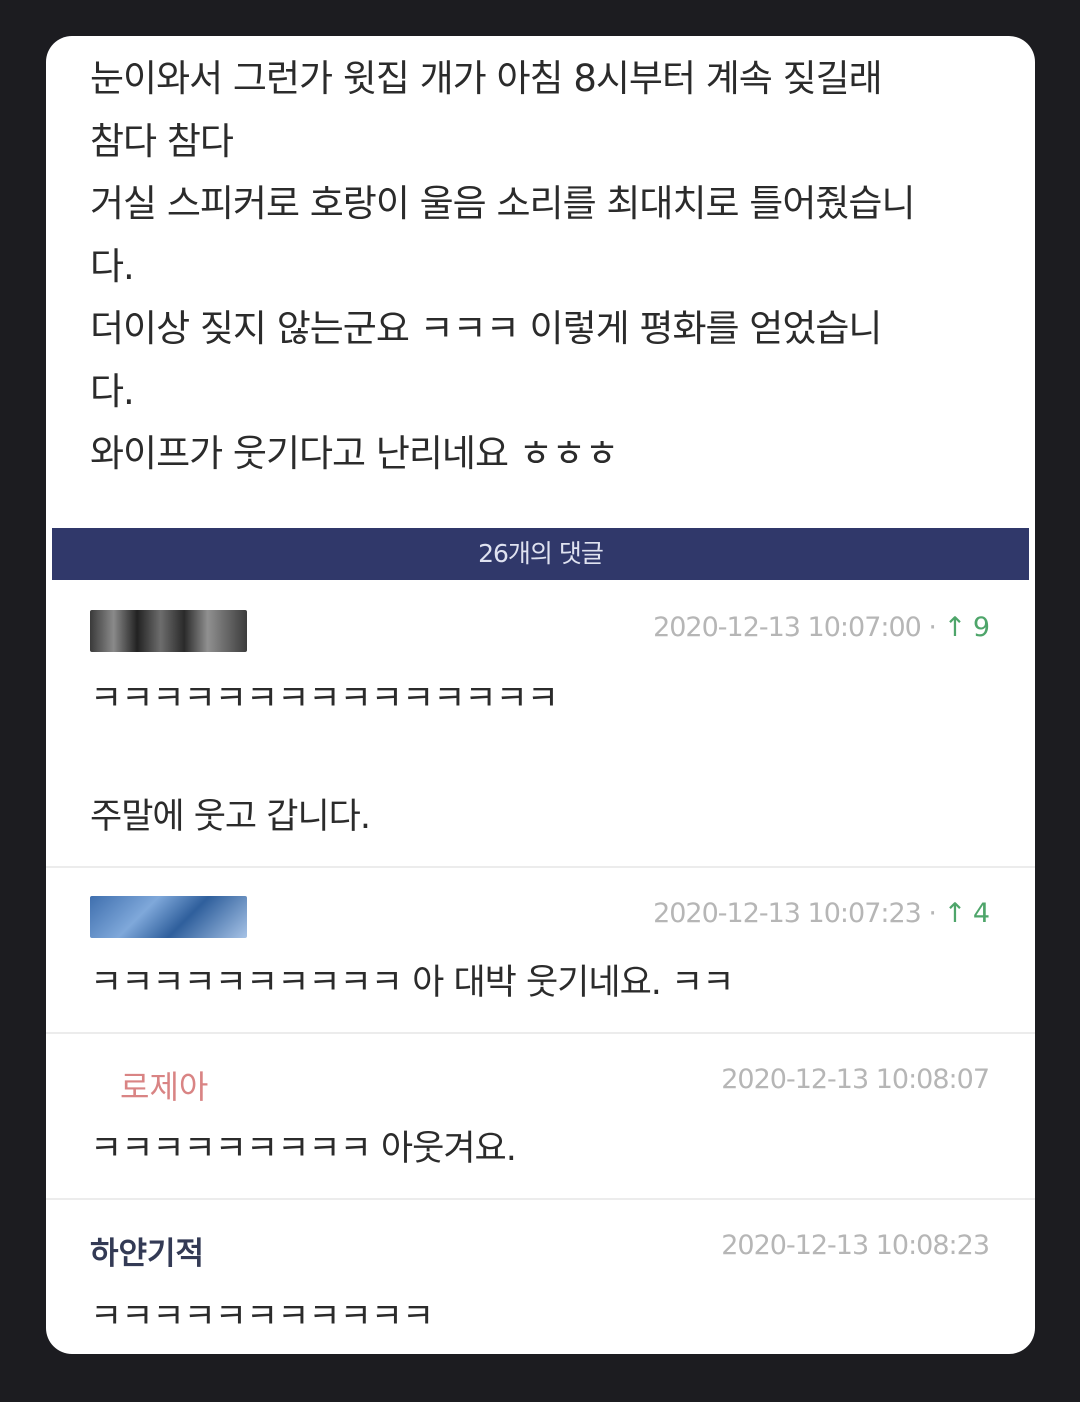  I want to click on post-line: 거실 스피커로 호랑이 울음 소리를 최대치로 틀어줬습니, so click(503, 203).